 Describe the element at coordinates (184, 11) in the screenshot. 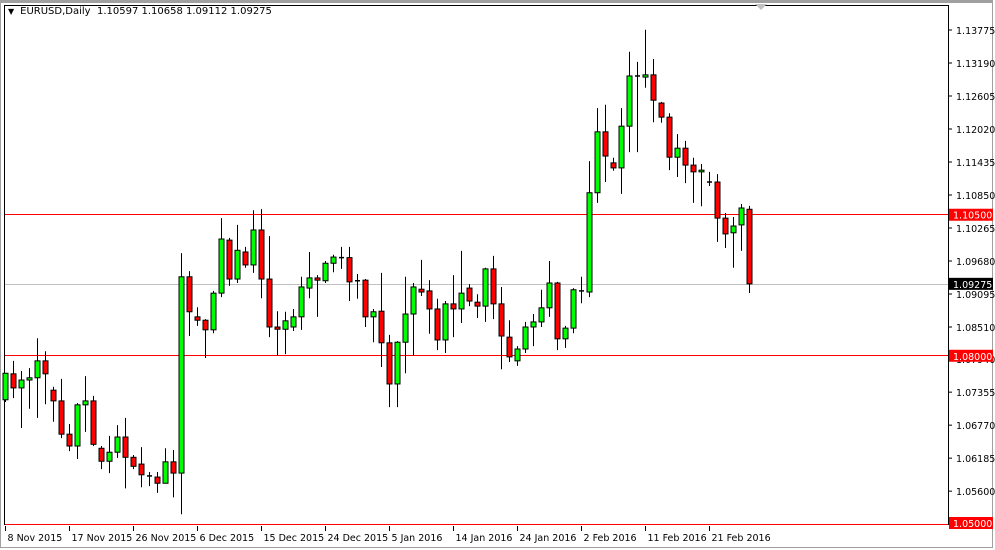

I see `ohlc-readout: 1.10597 1.10658 1.09112 1.09275` at that location.